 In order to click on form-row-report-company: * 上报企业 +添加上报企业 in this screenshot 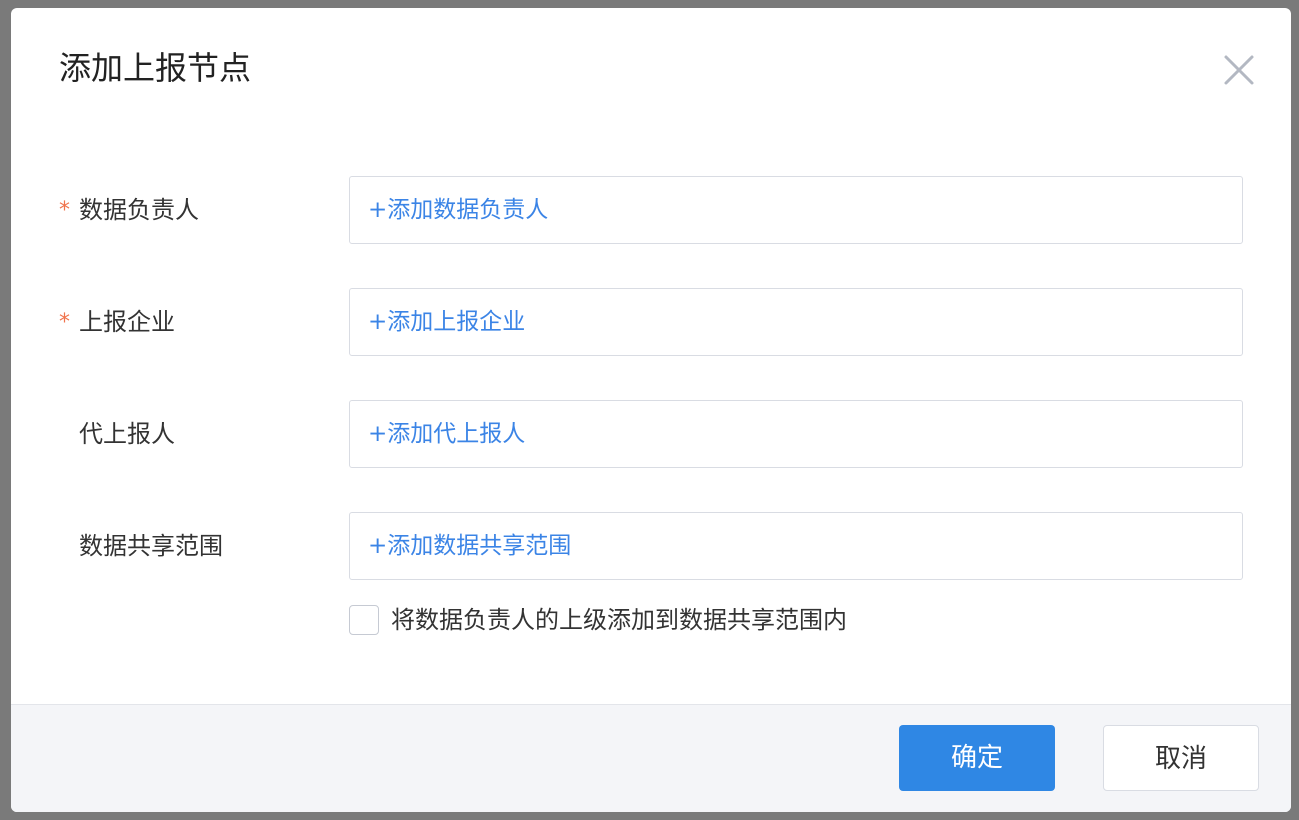, I will do `click(651, 322)`.